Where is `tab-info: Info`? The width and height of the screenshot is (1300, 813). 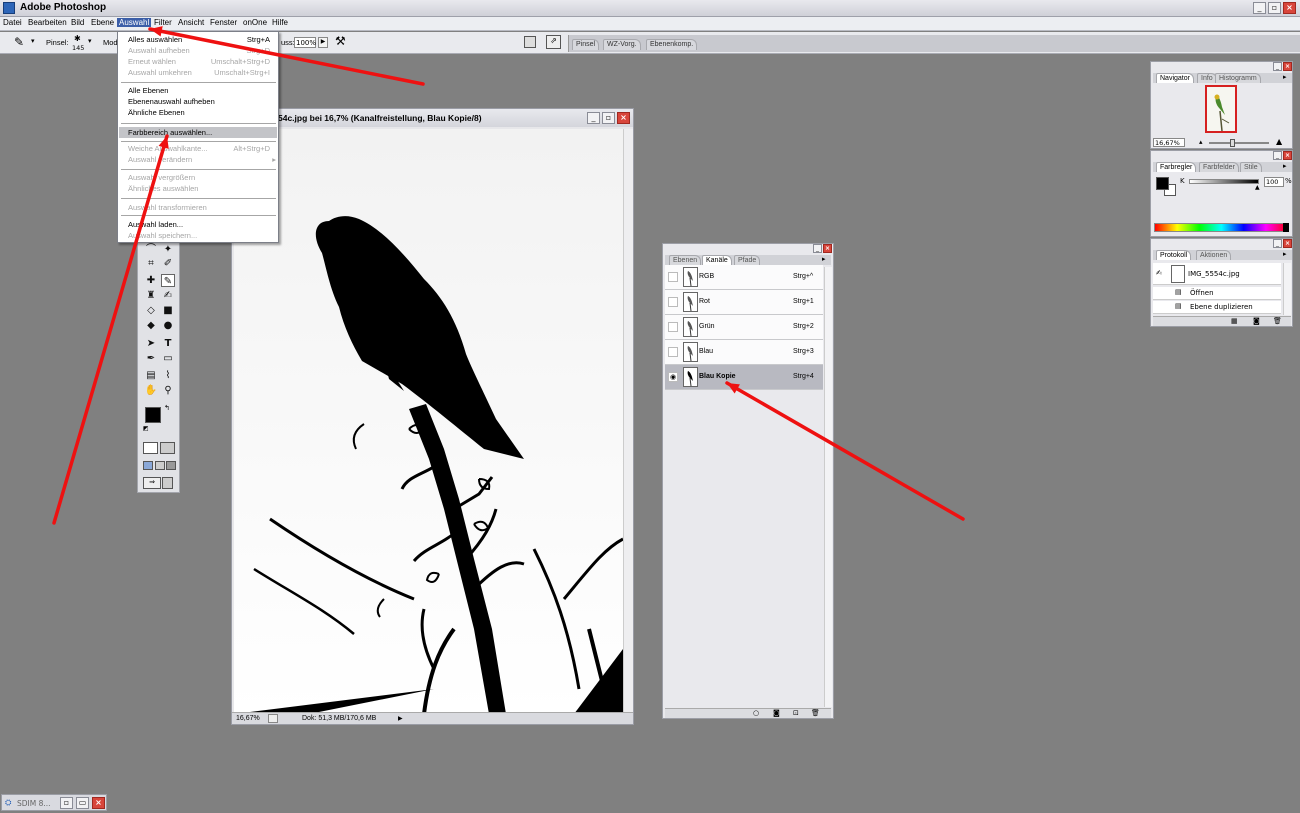 tab-info: Info is located at coordinates (1207, 78).